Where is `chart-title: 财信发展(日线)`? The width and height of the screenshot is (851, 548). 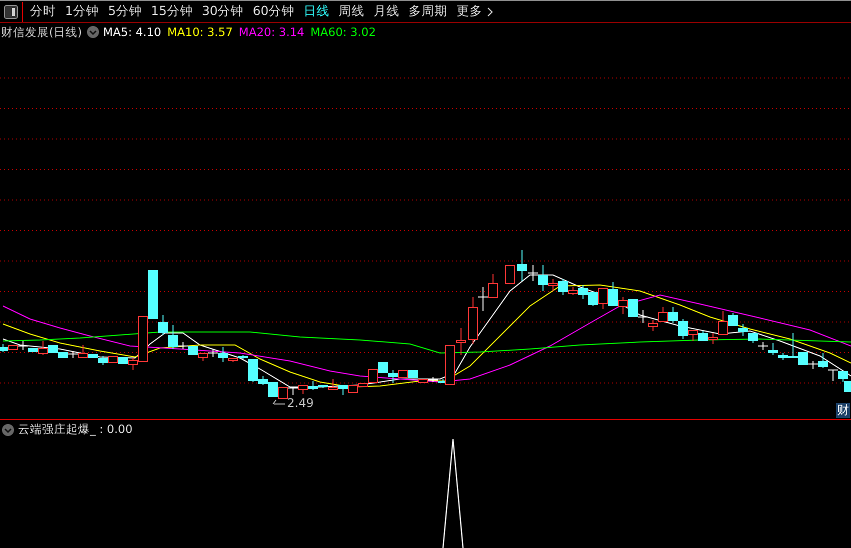 chart-title: 财信发展(日线) is located at coordinates (41, 32).